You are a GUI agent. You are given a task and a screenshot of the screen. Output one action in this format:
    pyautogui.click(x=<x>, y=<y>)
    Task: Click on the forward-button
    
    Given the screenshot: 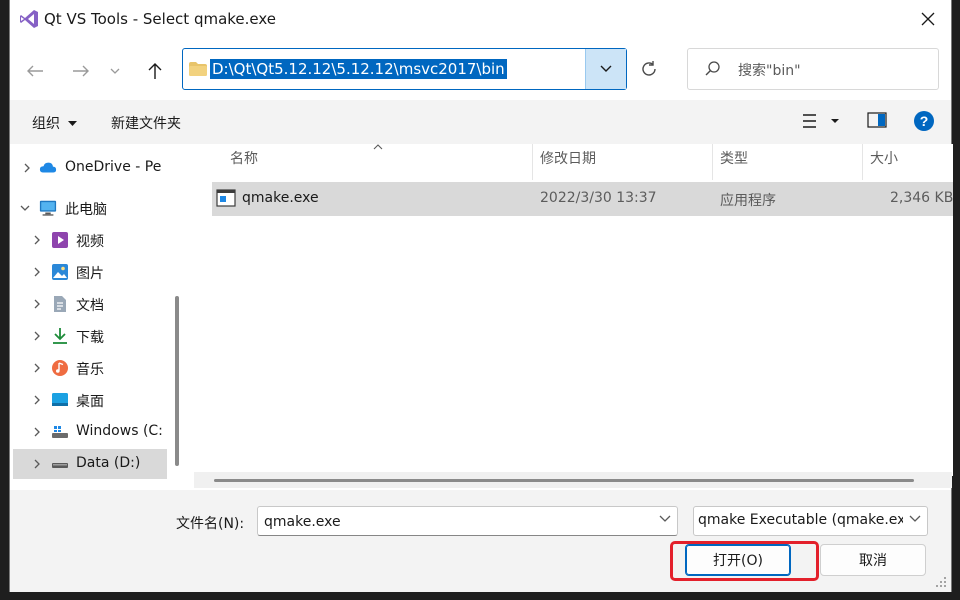 What is the action you would take?
    pyautogui.click(x=81, y=71)
    